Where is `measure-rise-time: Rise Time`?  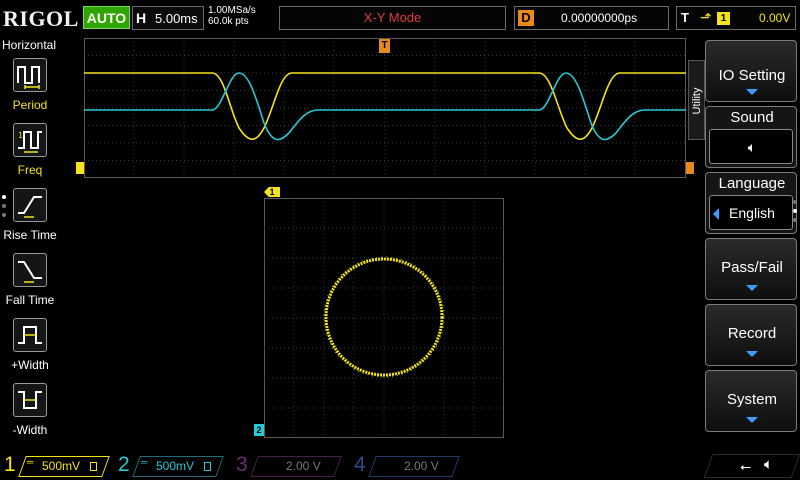
measure-rise-time: Rise Time is located at coordinates (30, 219).